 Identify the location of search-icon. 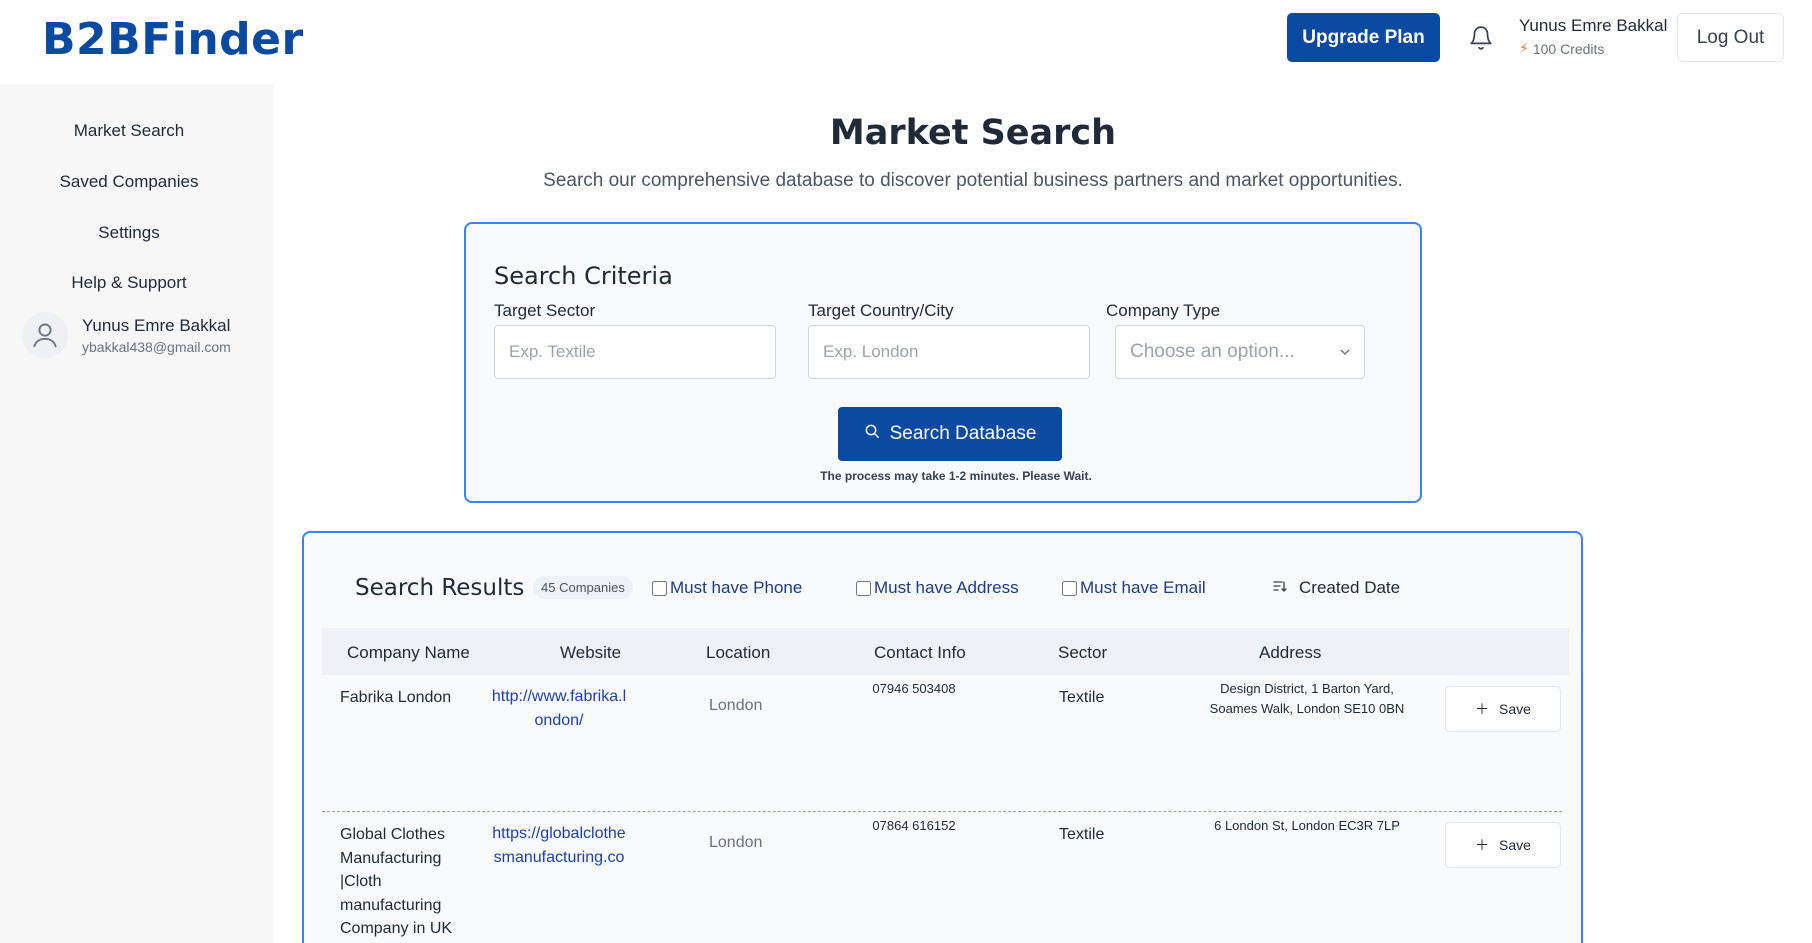
(872, 434).